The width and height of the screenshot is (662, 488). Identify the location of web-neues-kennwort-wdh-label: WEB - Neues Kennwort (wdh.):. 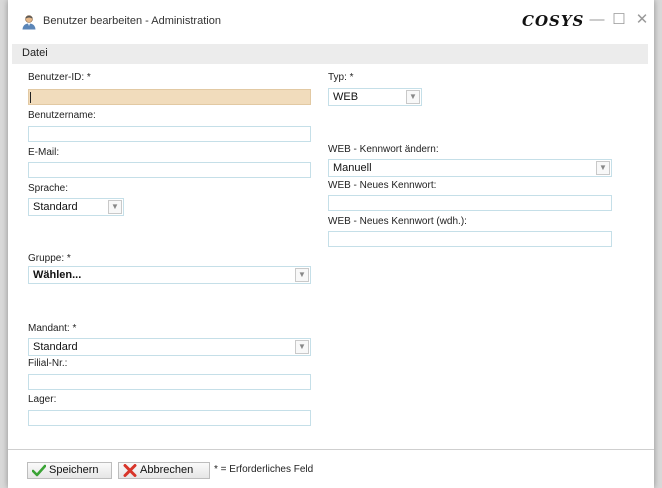
(397, 221).